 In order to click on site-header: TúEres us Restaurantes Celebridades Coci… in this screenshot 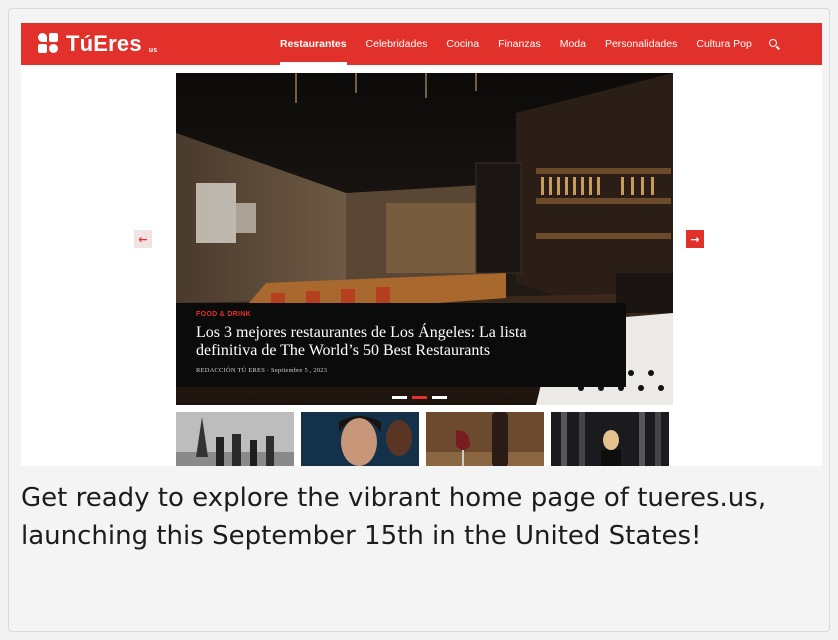, I will do `click(421, 44)`.